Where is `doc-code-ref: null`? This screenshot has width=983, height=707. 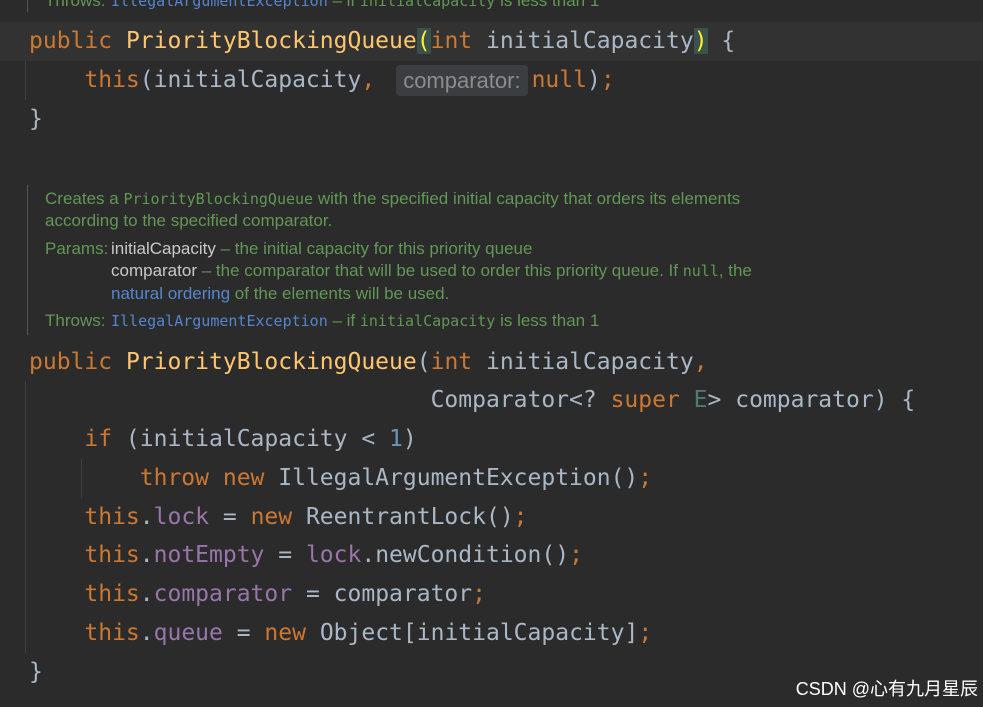 doc-code-ref: null is located at coordinates (700, 271).